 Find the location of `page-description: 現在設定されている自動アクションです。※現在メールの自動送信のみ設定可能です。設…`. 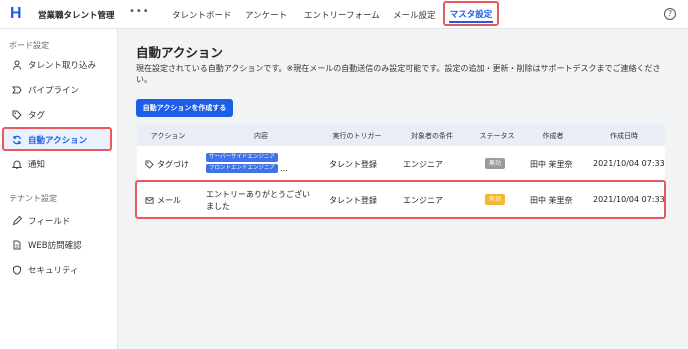

page-description: 現在設定されている自動アクションです。※現在メールの自動送信のみ設定可能です。設… is located at coordinates (398, 74).